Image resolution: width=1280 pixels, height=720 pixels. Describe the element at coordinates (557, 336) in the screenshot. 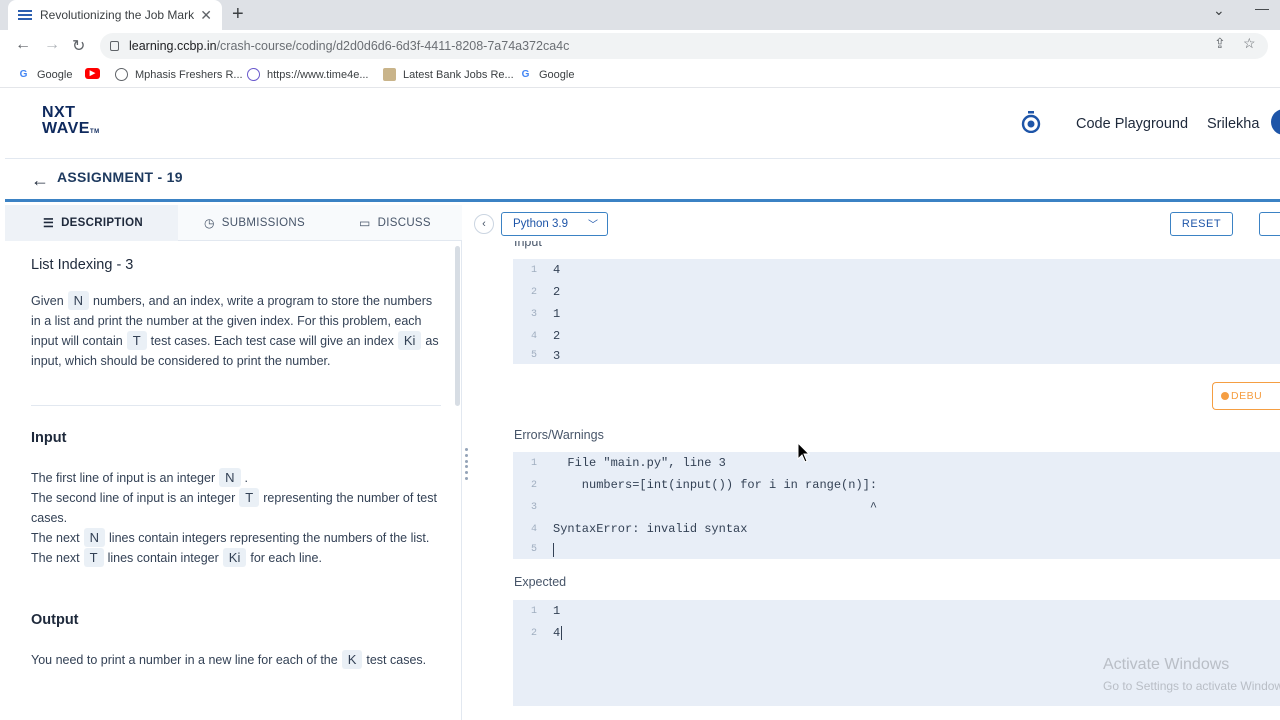

I see `code-text: 2` at that location.